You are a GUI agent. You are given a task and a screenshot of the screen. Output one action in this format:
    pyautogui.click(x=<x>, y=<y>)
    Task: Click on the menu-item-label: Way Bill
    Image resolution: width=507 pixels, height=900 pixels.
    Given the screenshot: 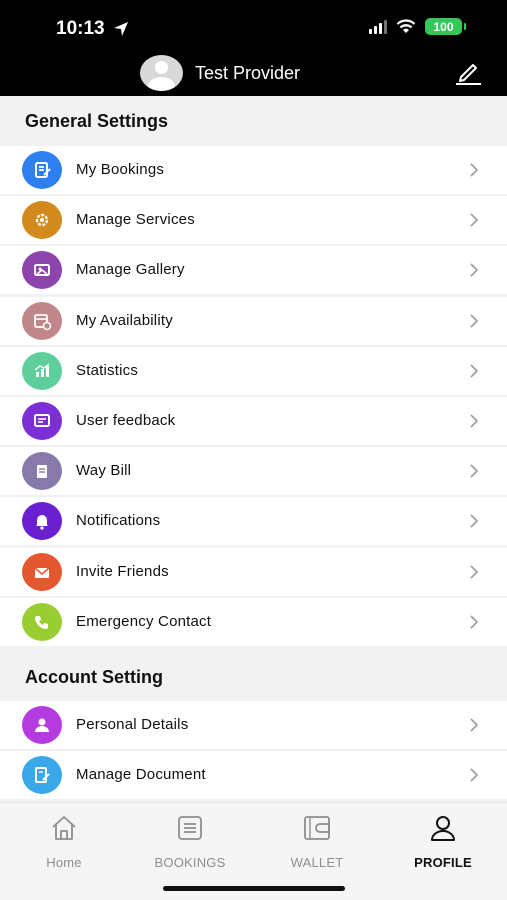 What is the action you would take?
    pyautogui.click(x=104, y=471)
    